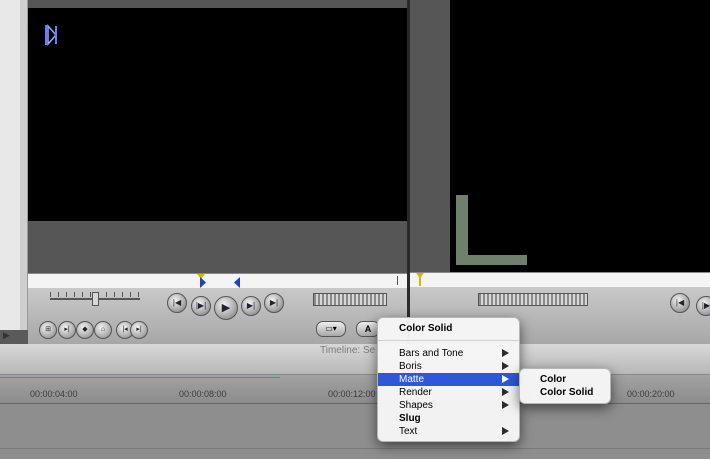 This screenshot has width=710, height=459. What do you see at coordinates (560, 280) in the screenshot?
I see `canvas-scrubber-bar` at bounding box center [560, 280].